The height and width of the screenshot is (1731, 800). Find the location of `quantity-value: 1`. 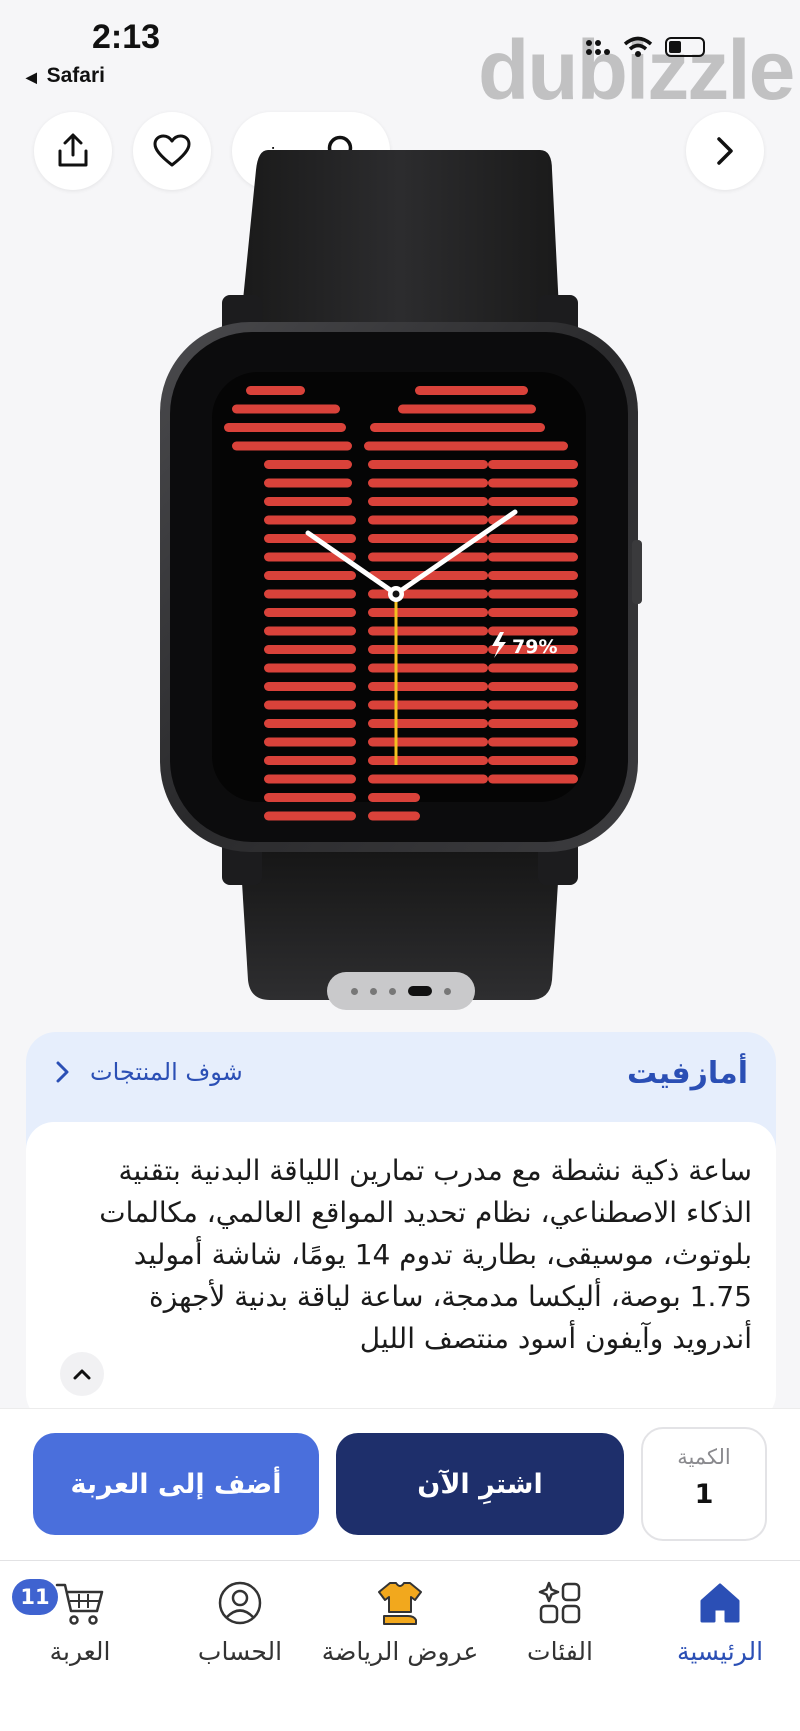

quantity-value: 1 is located at coordinates (704, 1494).